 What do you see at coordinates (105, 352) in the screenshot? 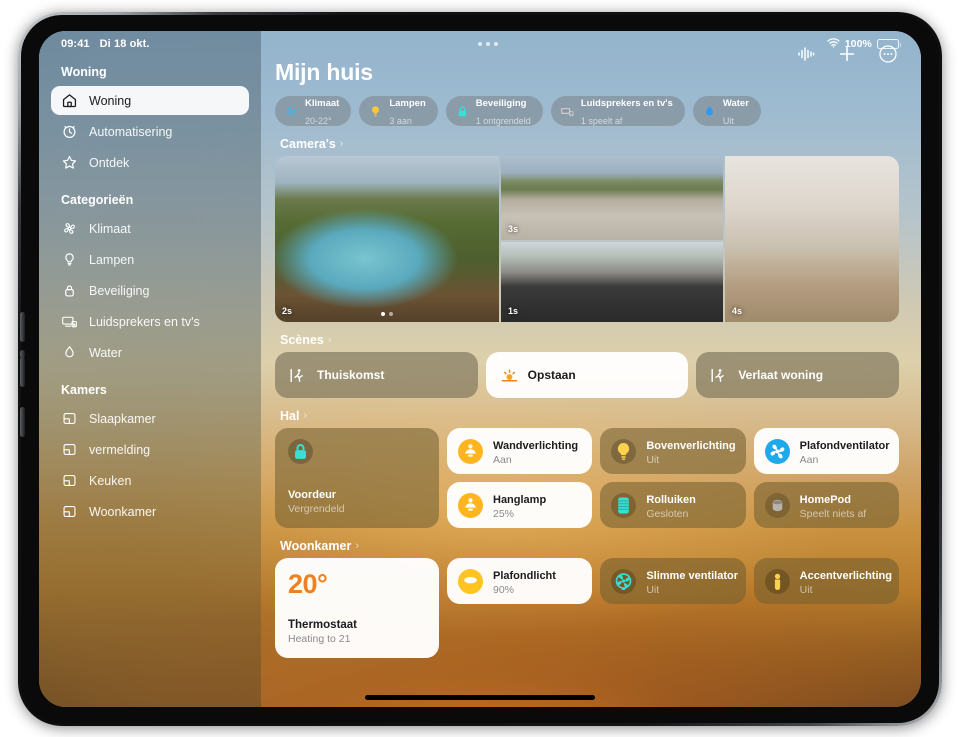
I see `sidebar-item-label: Water` at bounding box center [105, 352].